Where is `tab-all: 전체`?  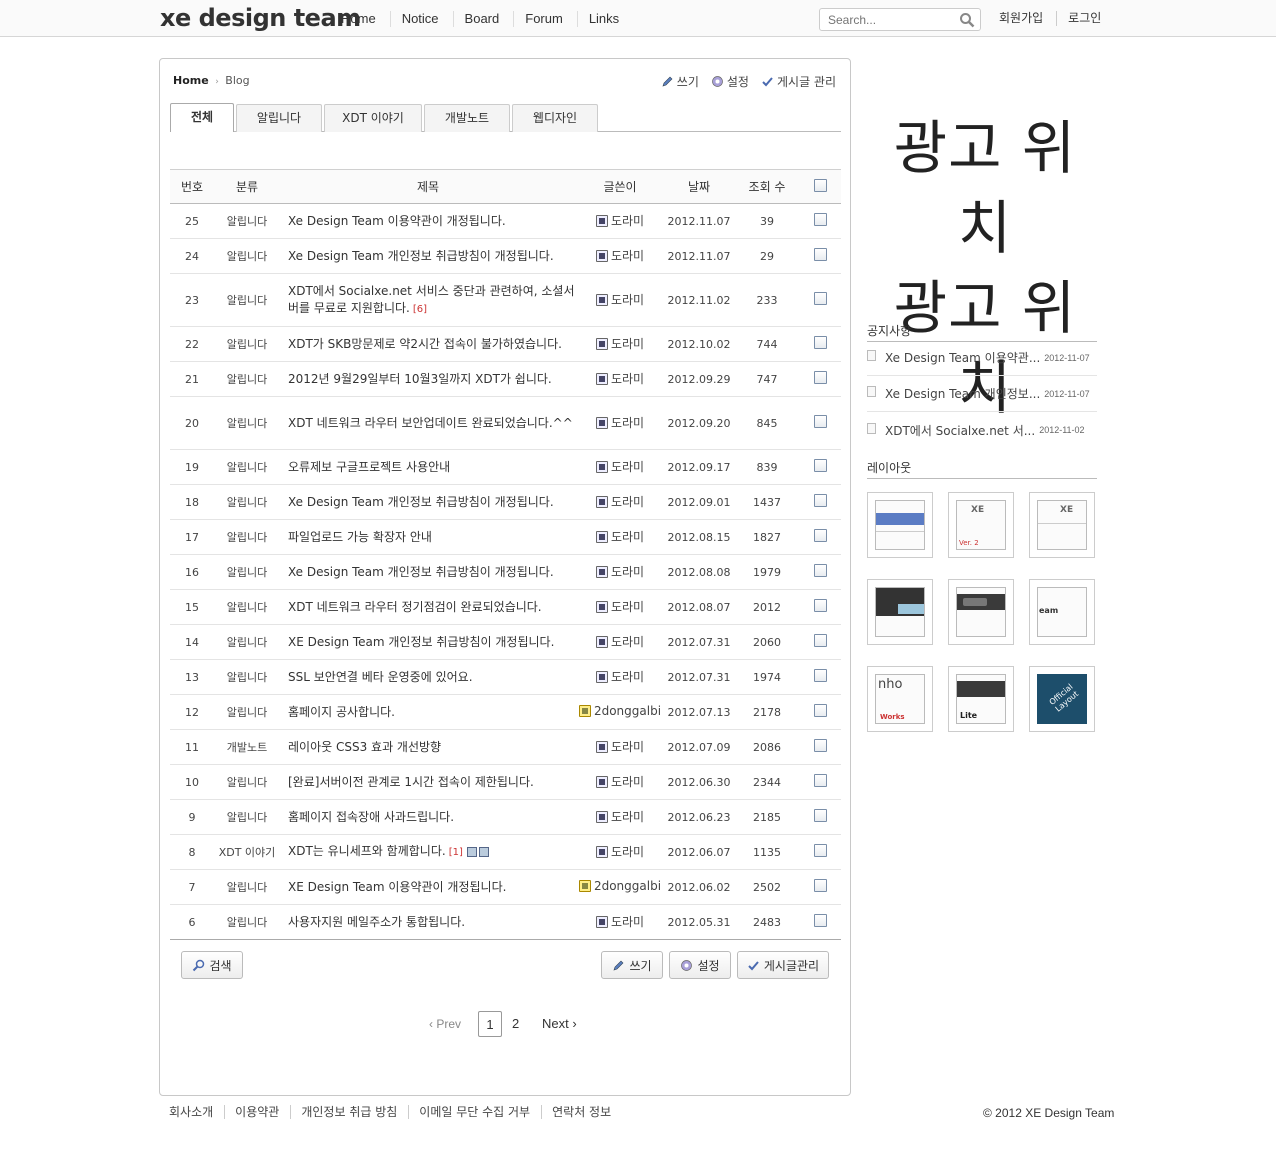
tab-all: 전체 is located at coordinates (202, 117).